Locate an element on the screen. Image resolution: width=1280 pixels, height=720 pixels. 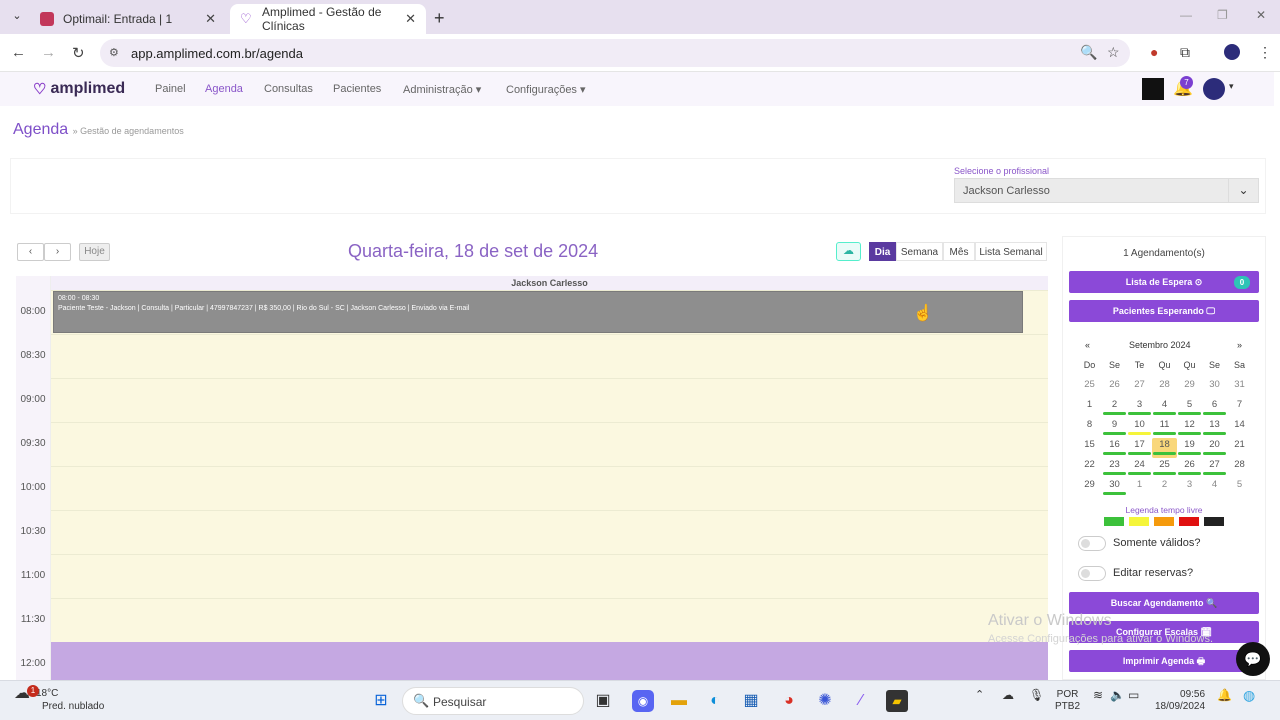
language-indicator: POR PTB2 is located at coordinates (1067, 701).